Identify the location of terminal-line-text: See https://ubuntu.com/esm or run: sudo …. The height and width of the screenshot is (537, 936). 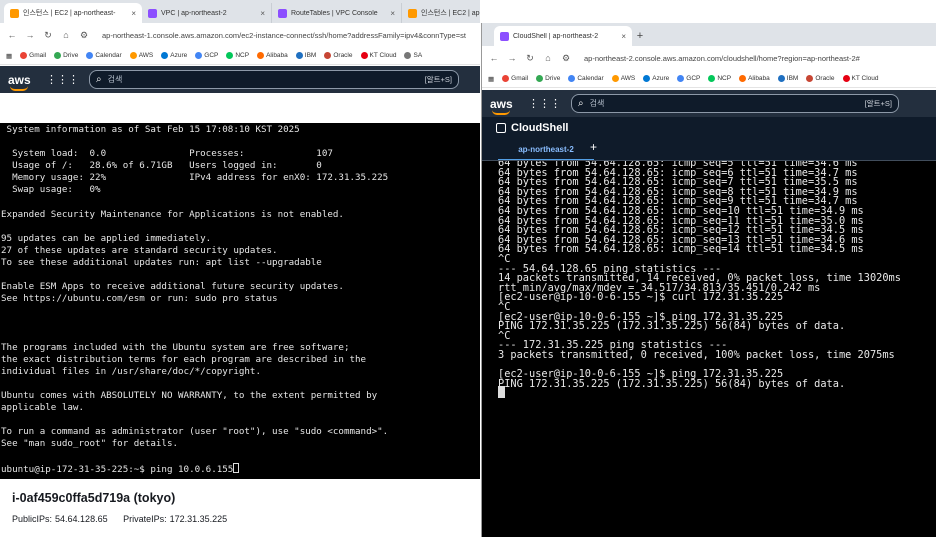
(139, 299).